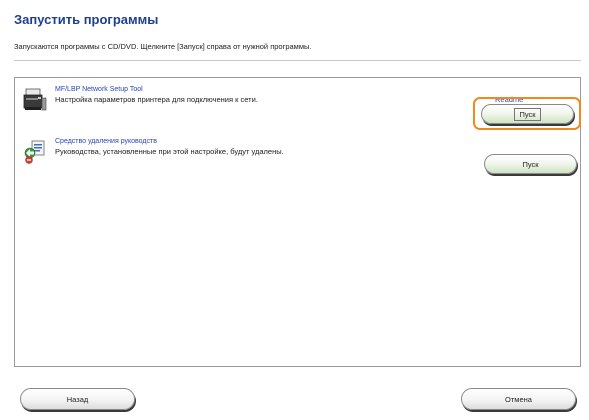  What do you see at coordinates (297, 60) in the screenshot?
I see `divider` at bounding box center [297, 60].